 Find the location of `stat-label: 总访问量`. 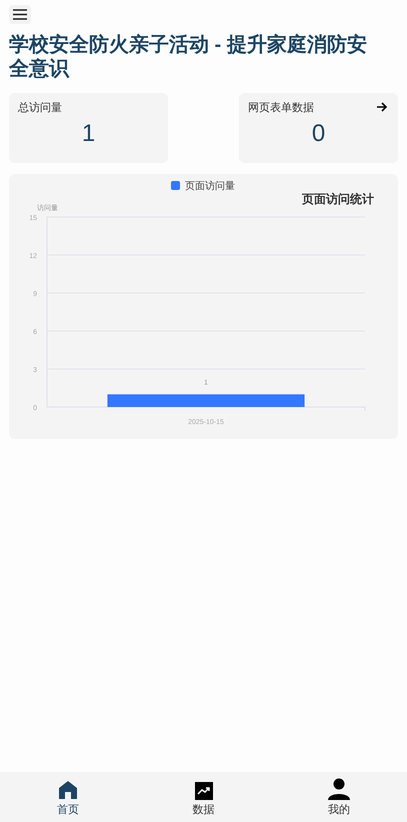

stat-label: 总访问量 is located at coordinates (40, 108).